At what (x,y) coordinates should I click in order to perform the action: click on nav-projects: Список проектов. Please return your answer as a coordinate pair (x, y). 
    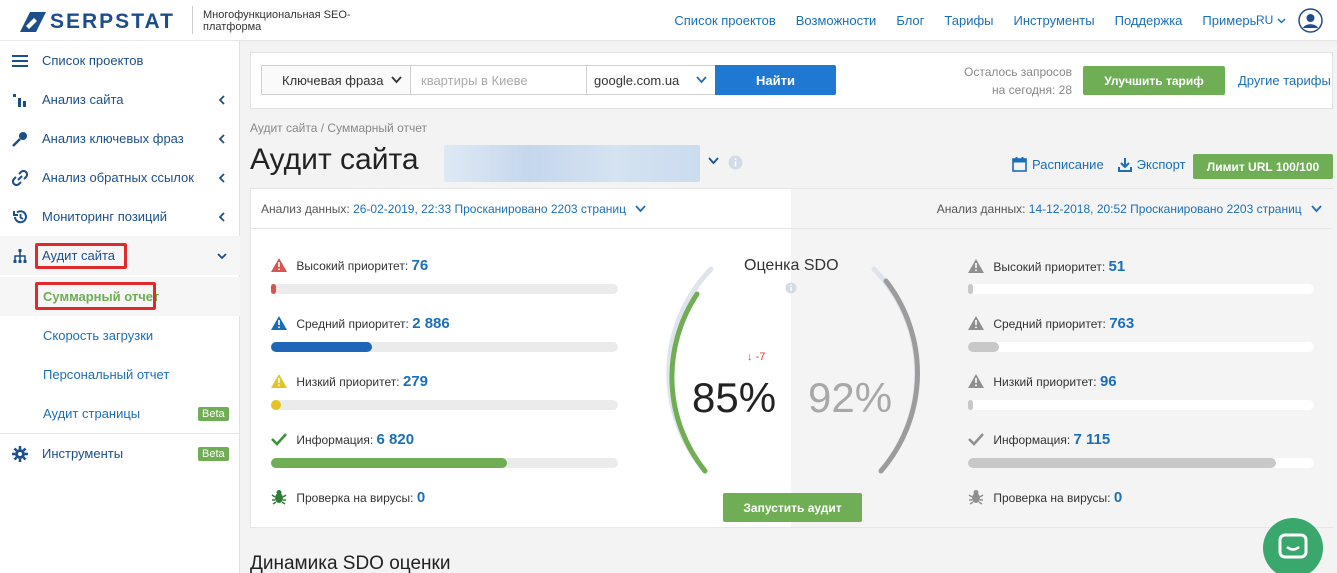
    Looking at the image, I should click on (724, 20).